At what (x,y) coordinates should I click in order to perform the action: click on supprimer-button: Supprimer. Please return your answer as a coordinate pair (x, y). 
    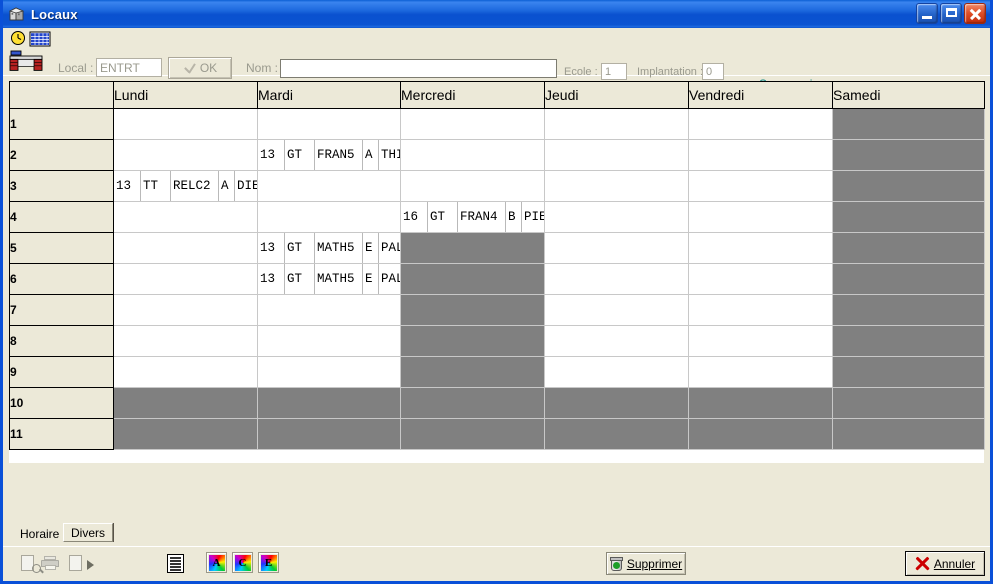
    Looking at the image, I should click on (646, 563).